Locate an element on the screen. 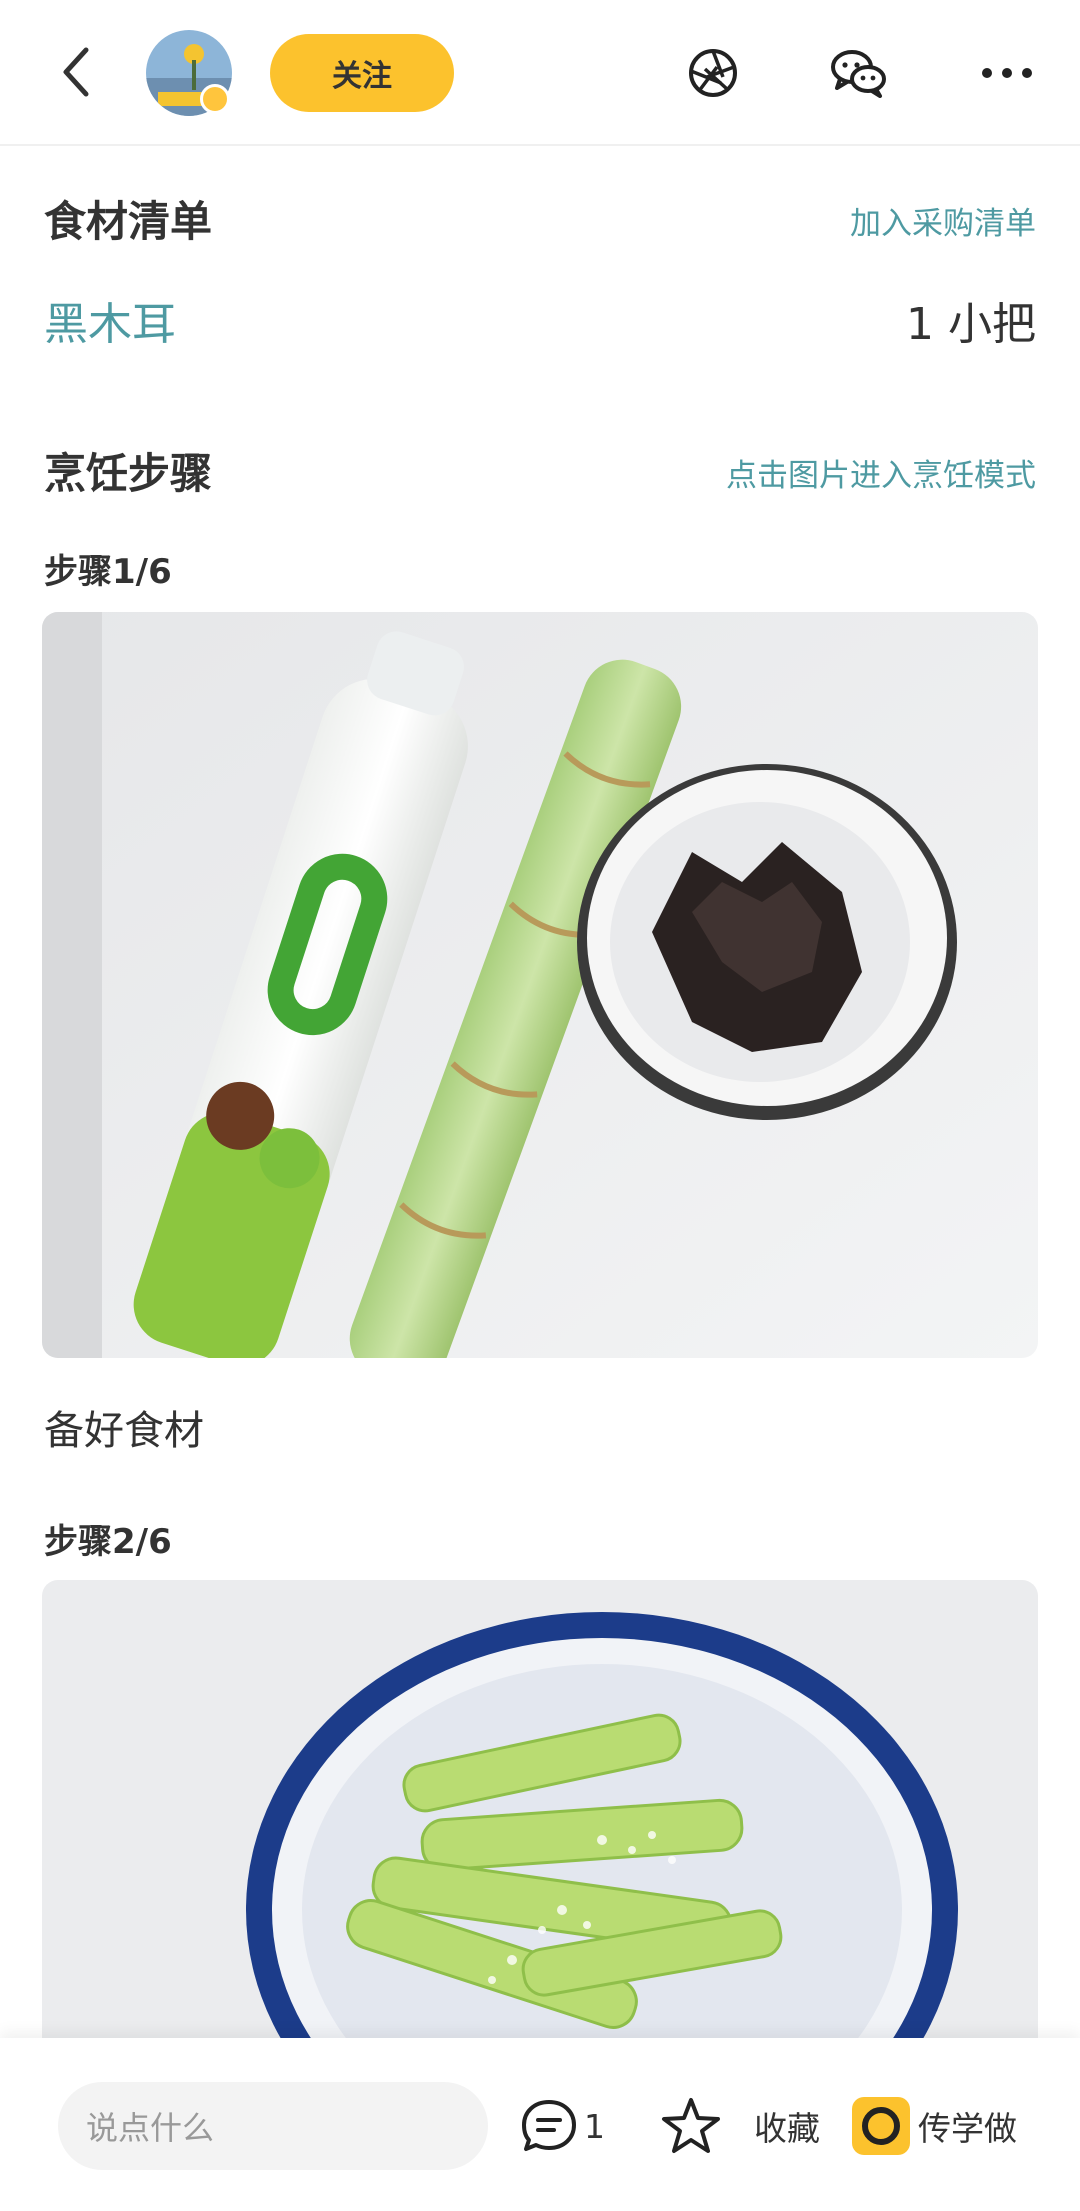 Image resolution: width=1080 pixels, height=2211 pixels. cook-along-label: 传学做 is located at coordinates (967, 2128).